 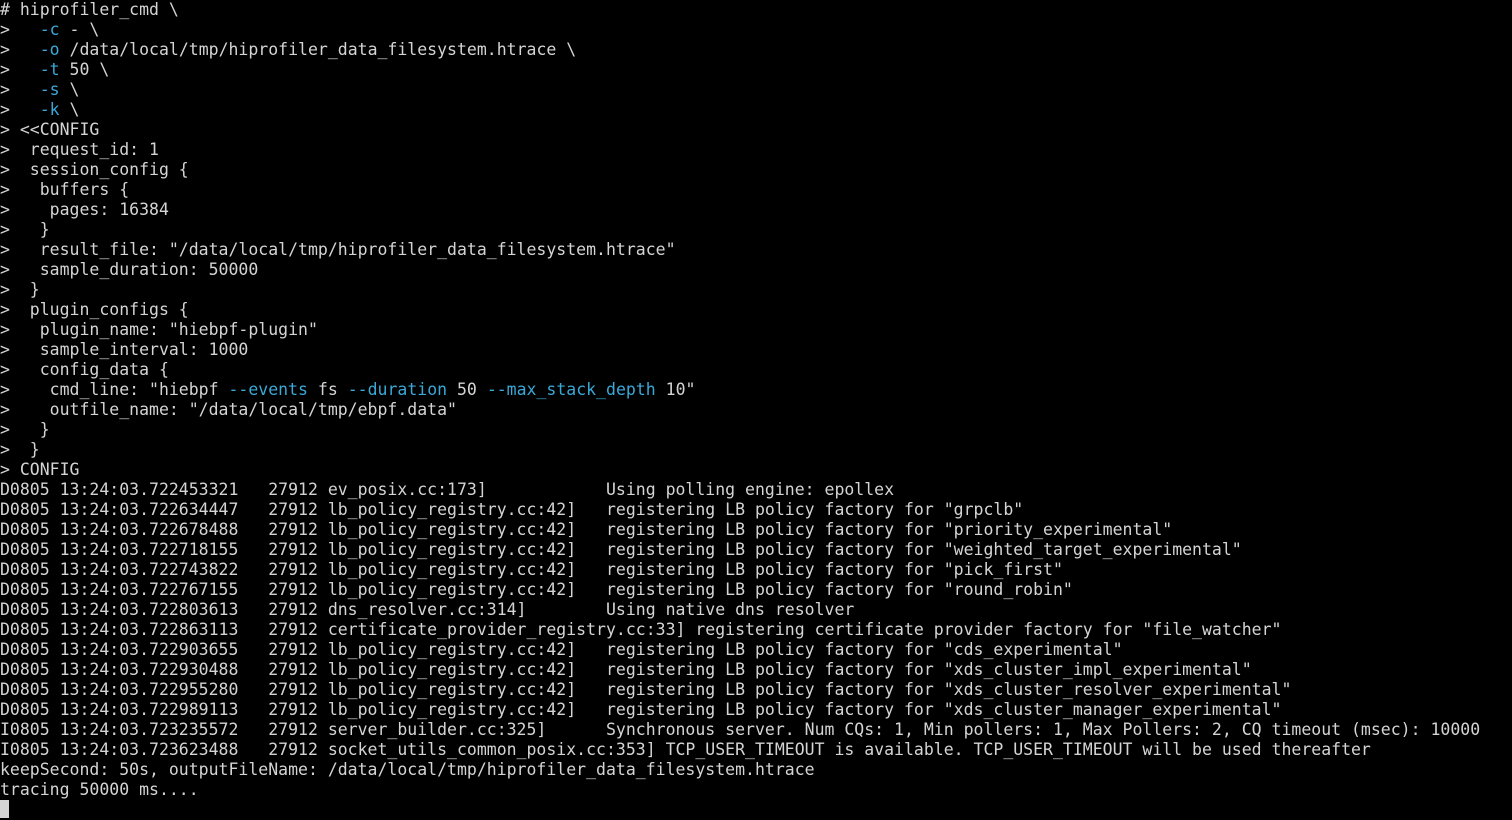 I want to click on terminal-text: > request_id: 1, so click(x=79, y=149).